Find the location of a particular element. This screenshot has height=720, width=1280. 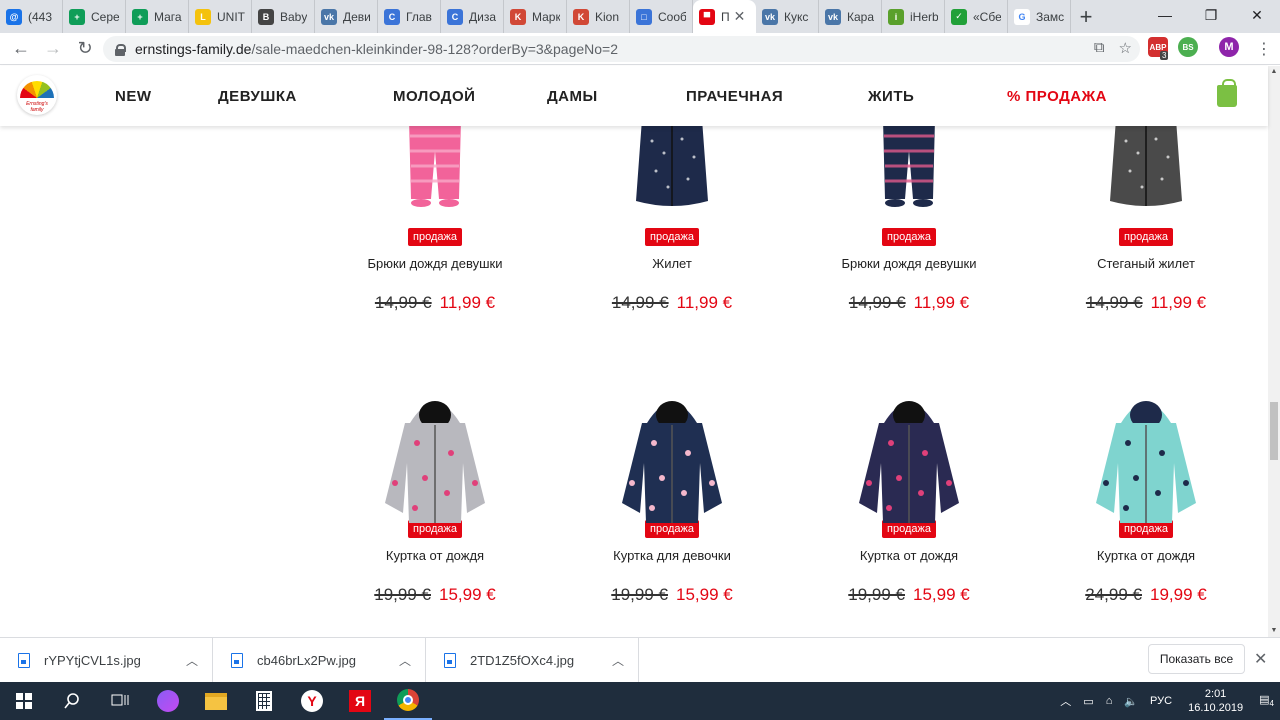

shopping-bag-icon is located at coordinates (1227, 93).